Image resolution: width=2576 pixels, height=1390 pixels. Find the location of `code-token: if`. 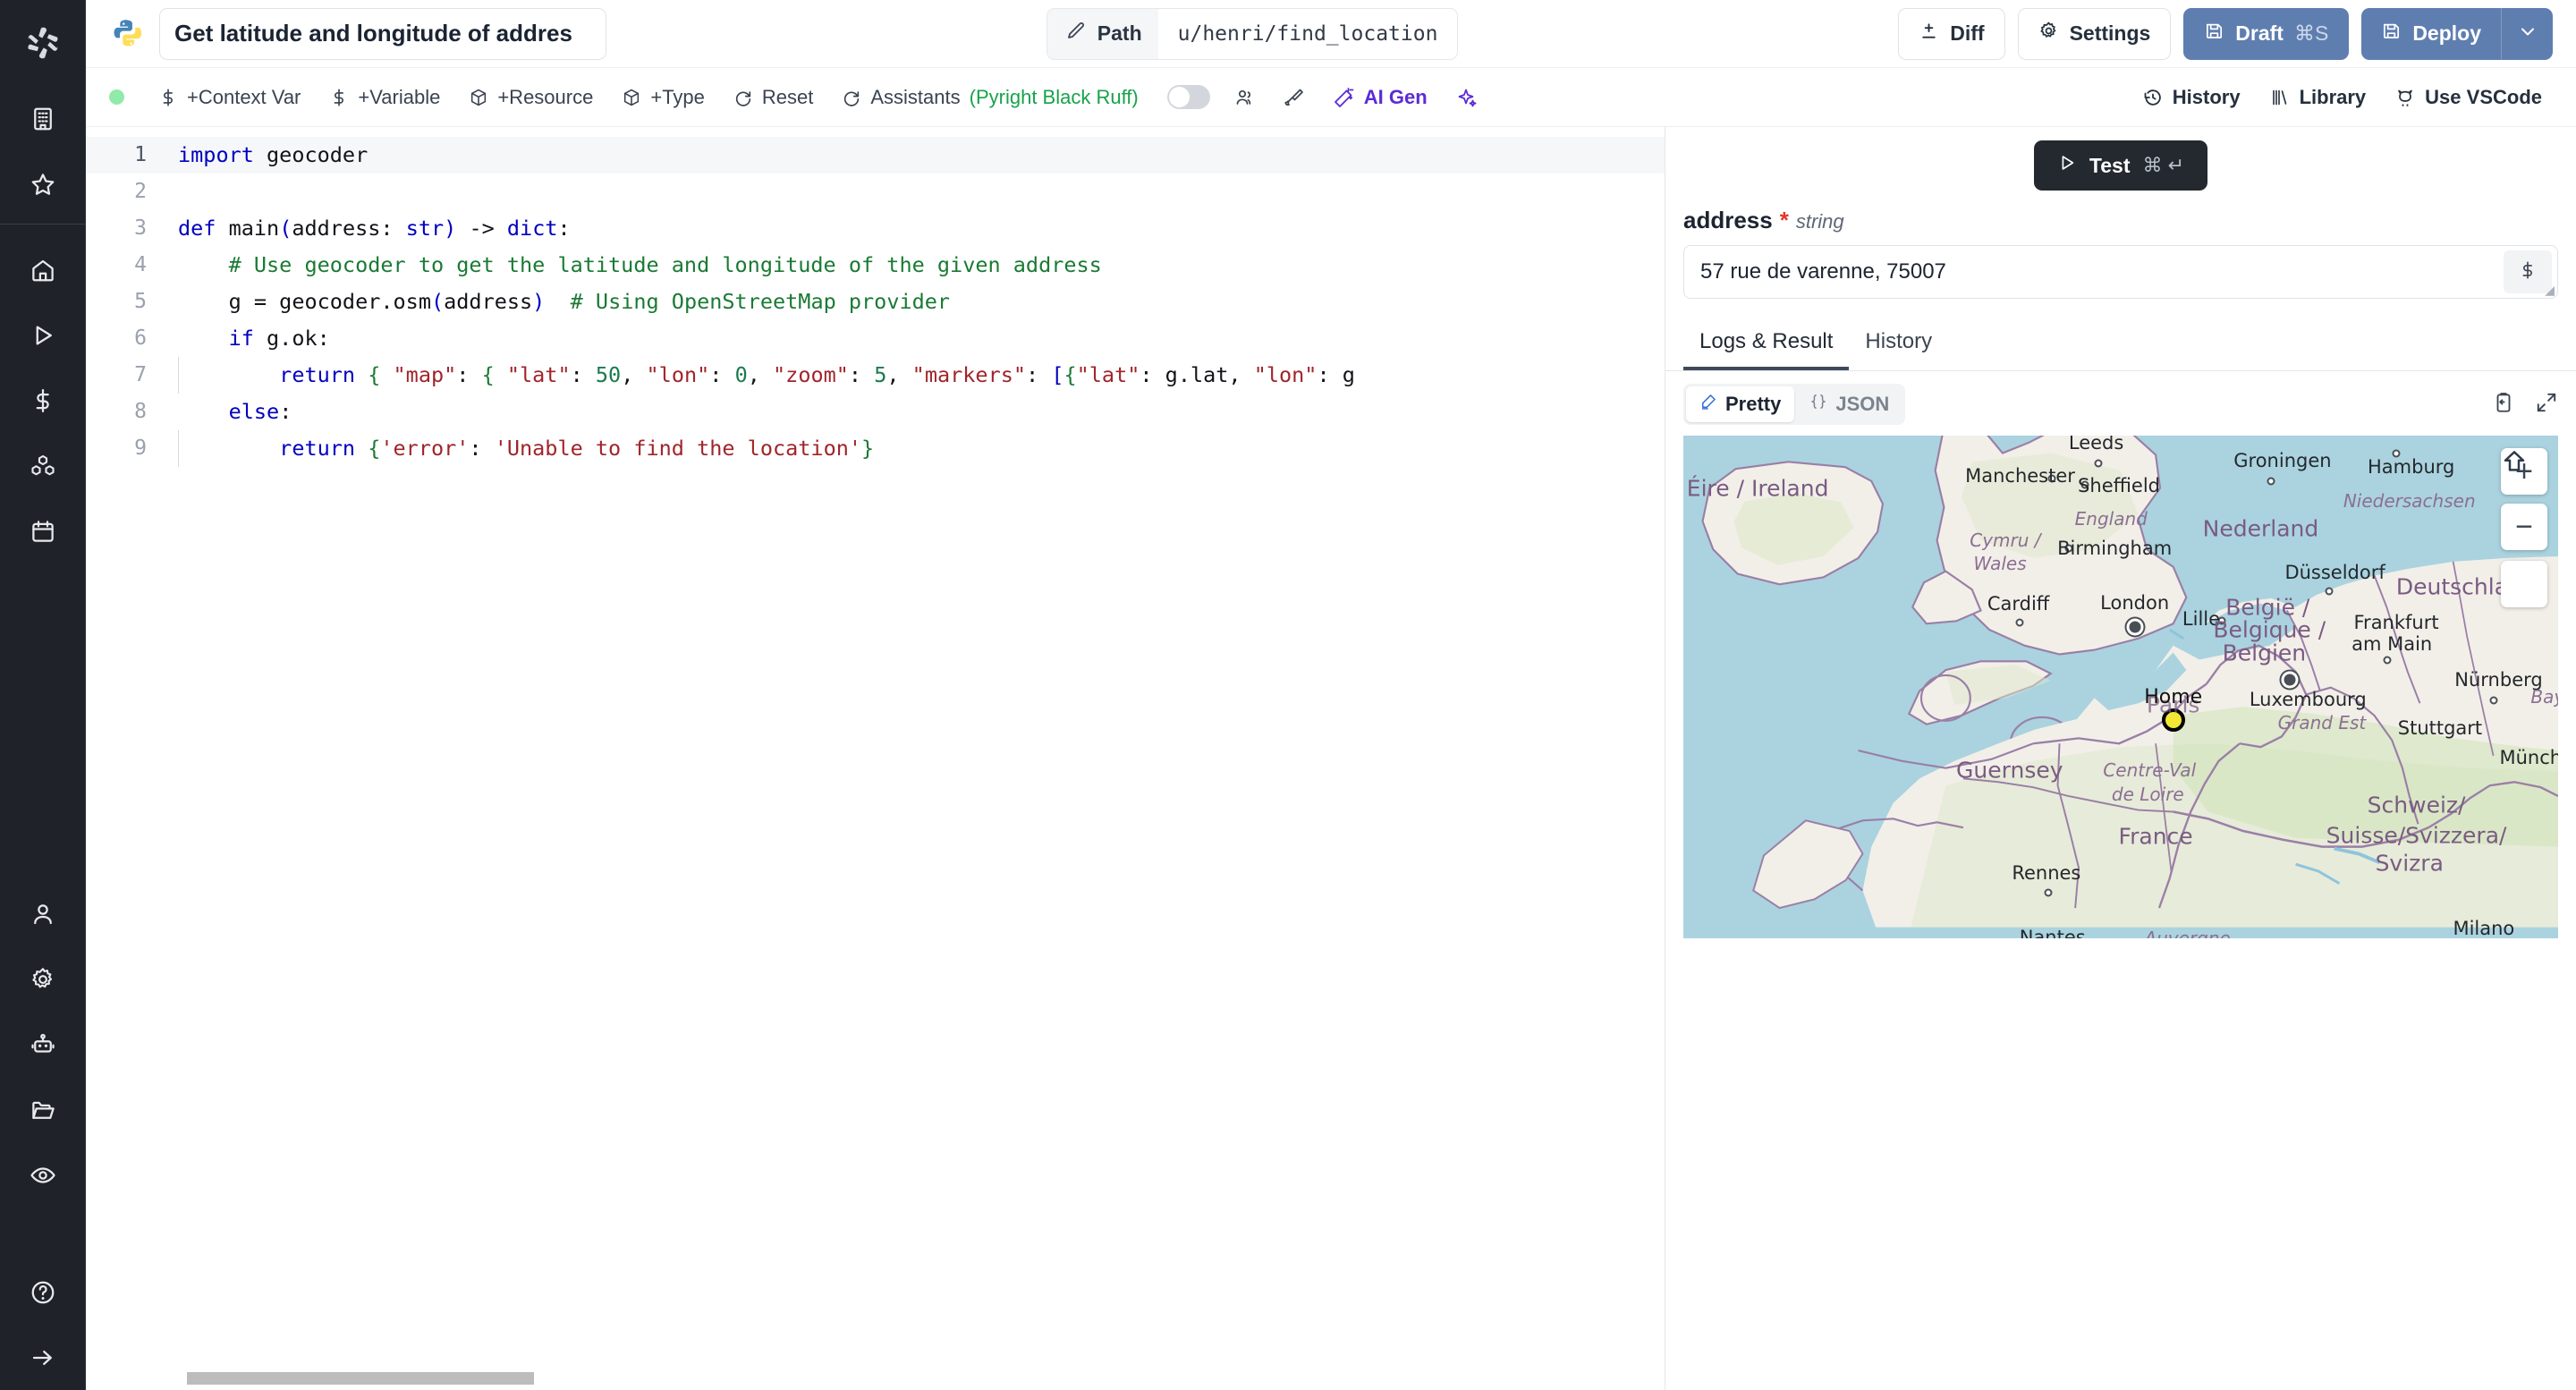

code-token: if is located at coordinates (216, 338).